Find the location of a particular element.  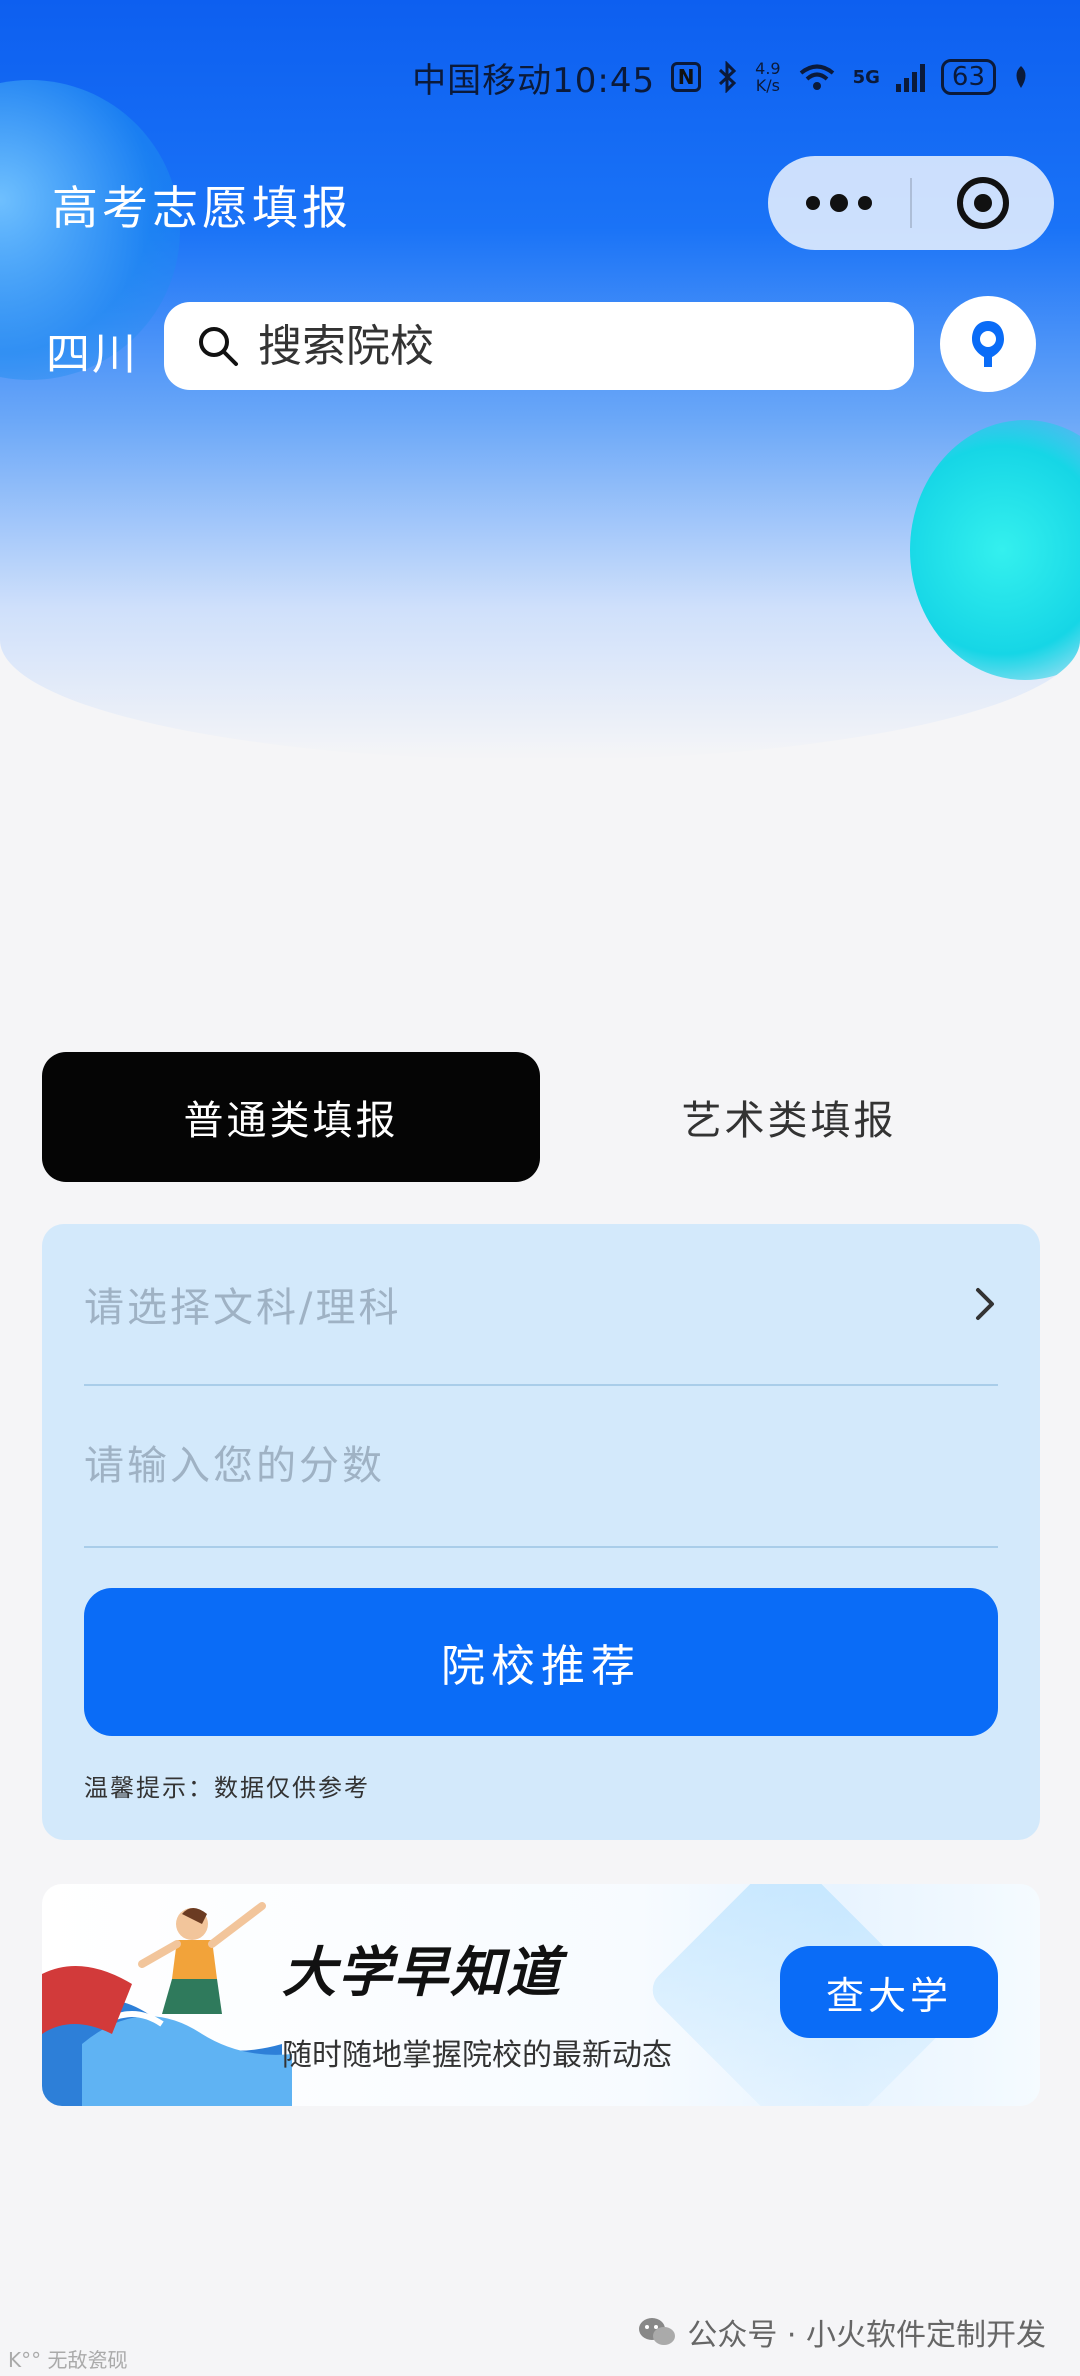

corner-watermark: K°° 无敌瓷砚 is located at coordinates (68, 2360).